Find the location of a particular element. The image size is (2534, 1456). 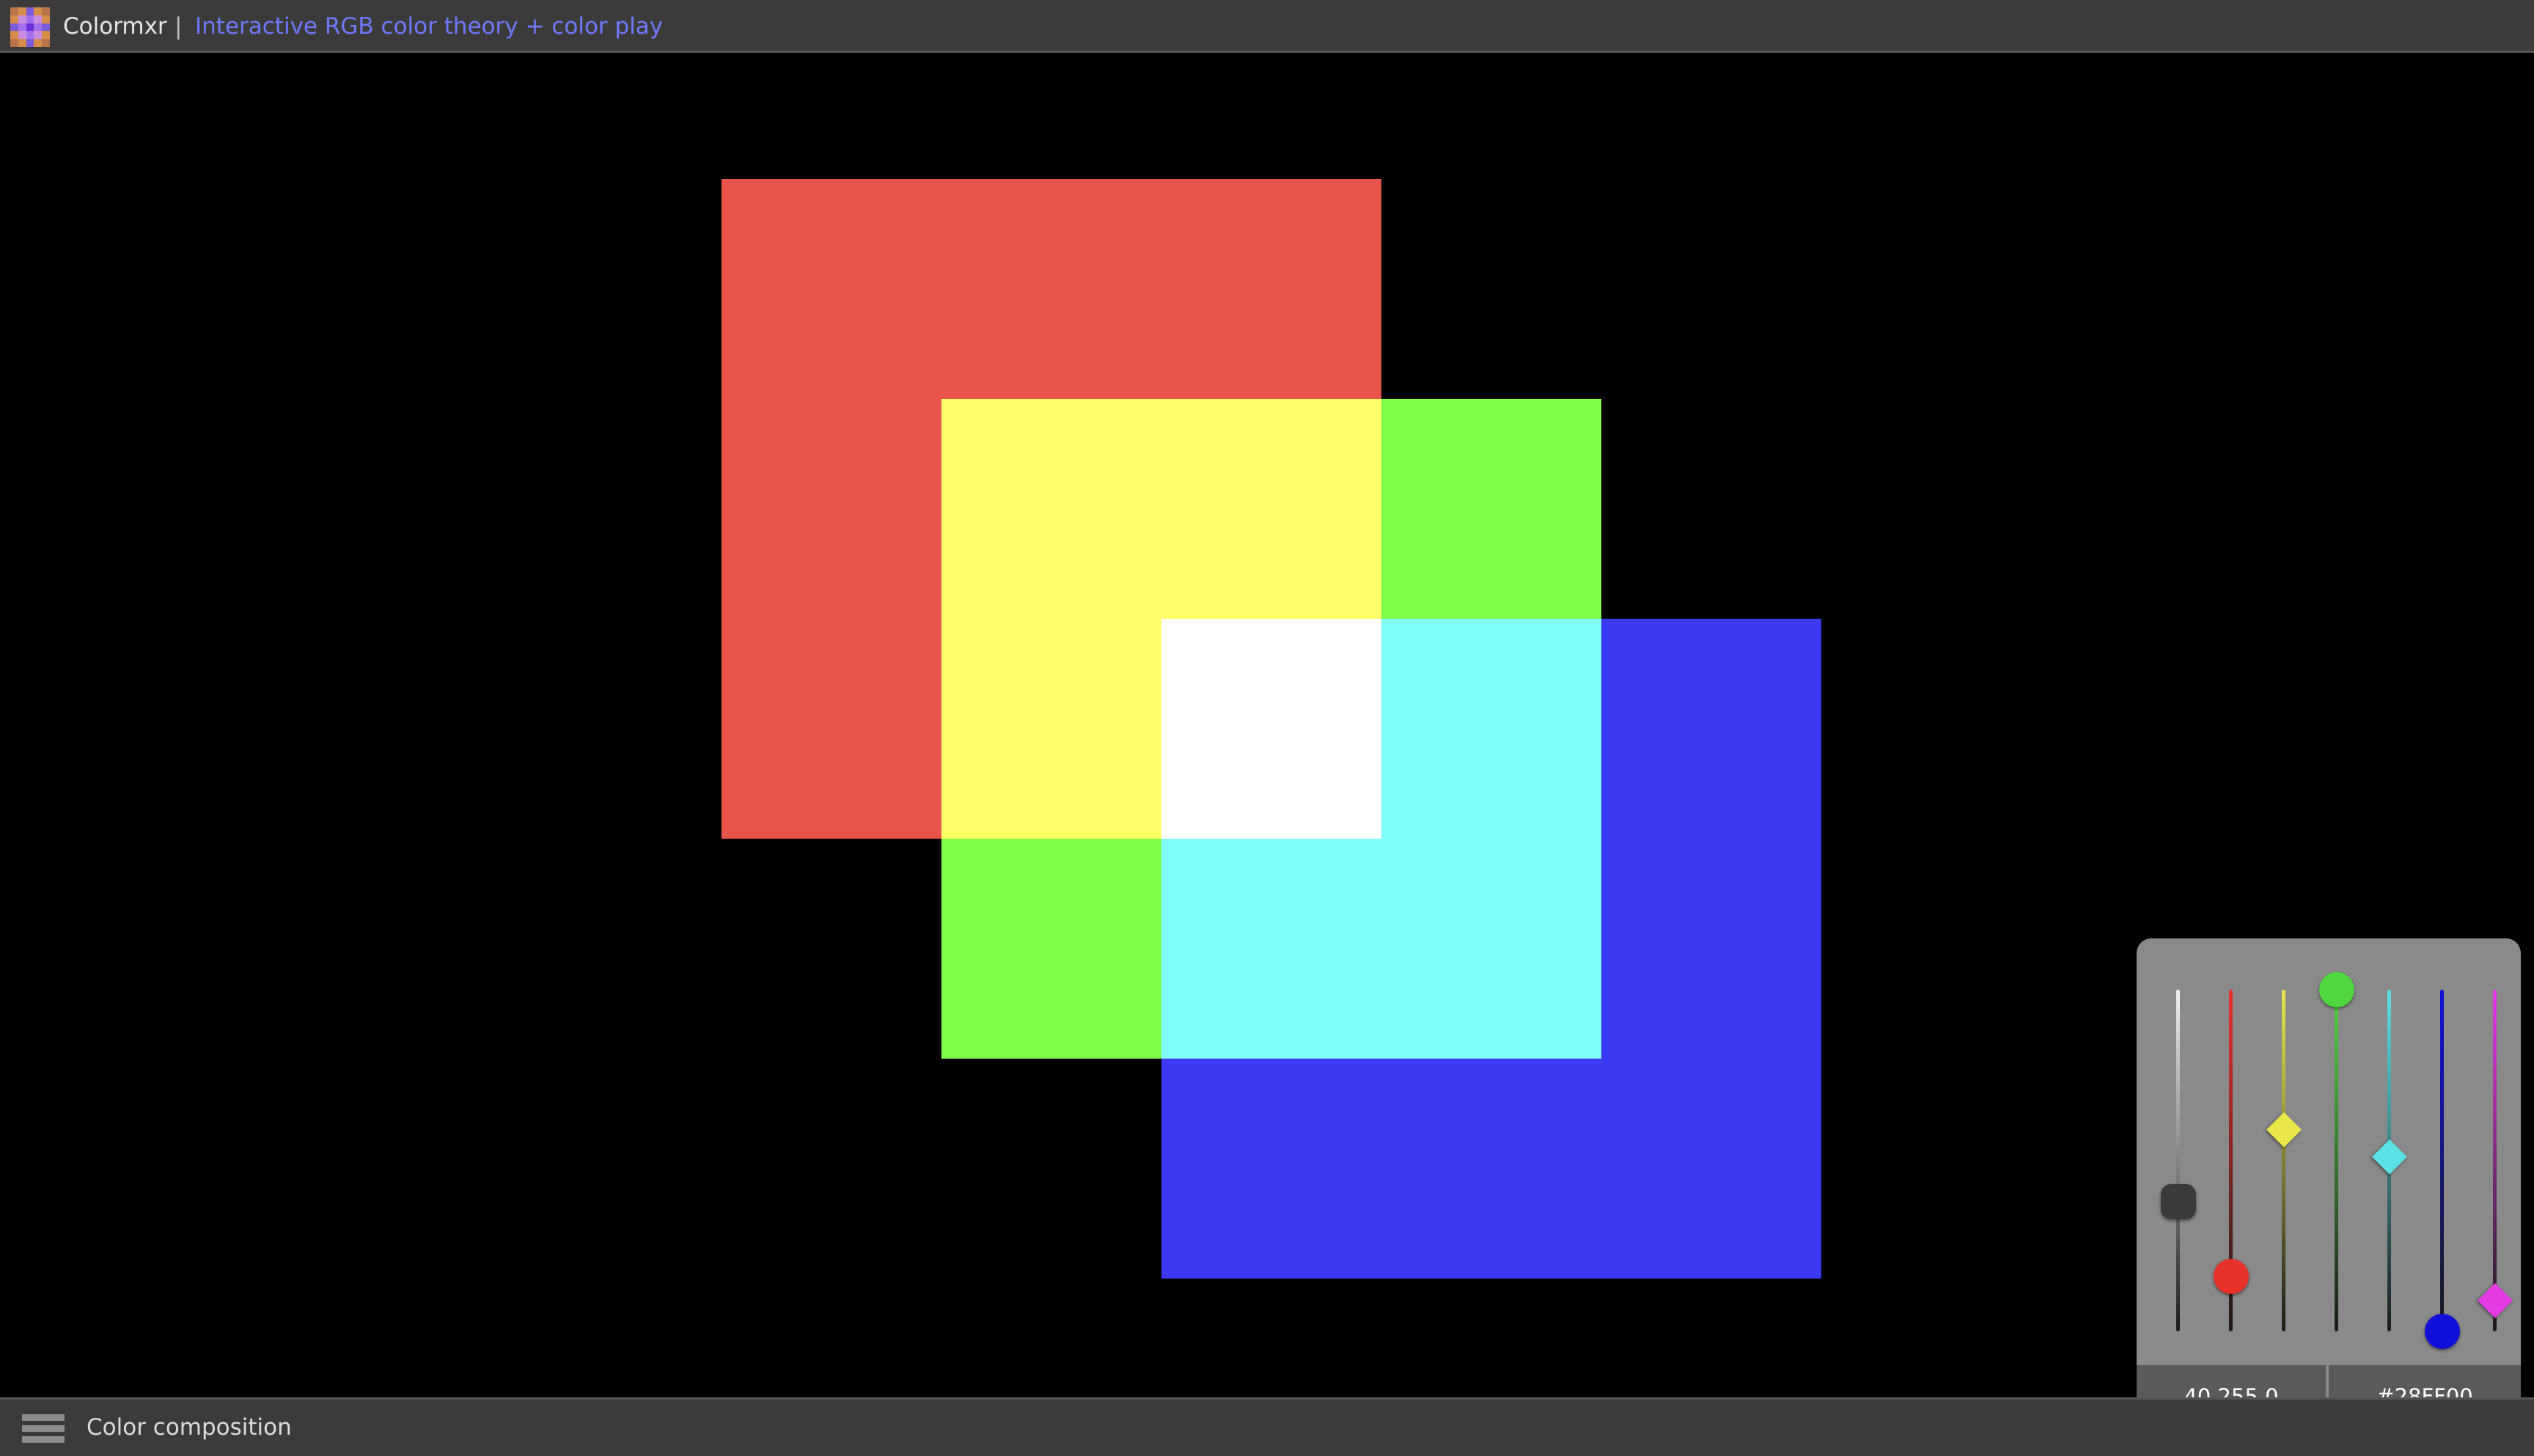

green-slider-handle is located at coordinates (2336, 989).